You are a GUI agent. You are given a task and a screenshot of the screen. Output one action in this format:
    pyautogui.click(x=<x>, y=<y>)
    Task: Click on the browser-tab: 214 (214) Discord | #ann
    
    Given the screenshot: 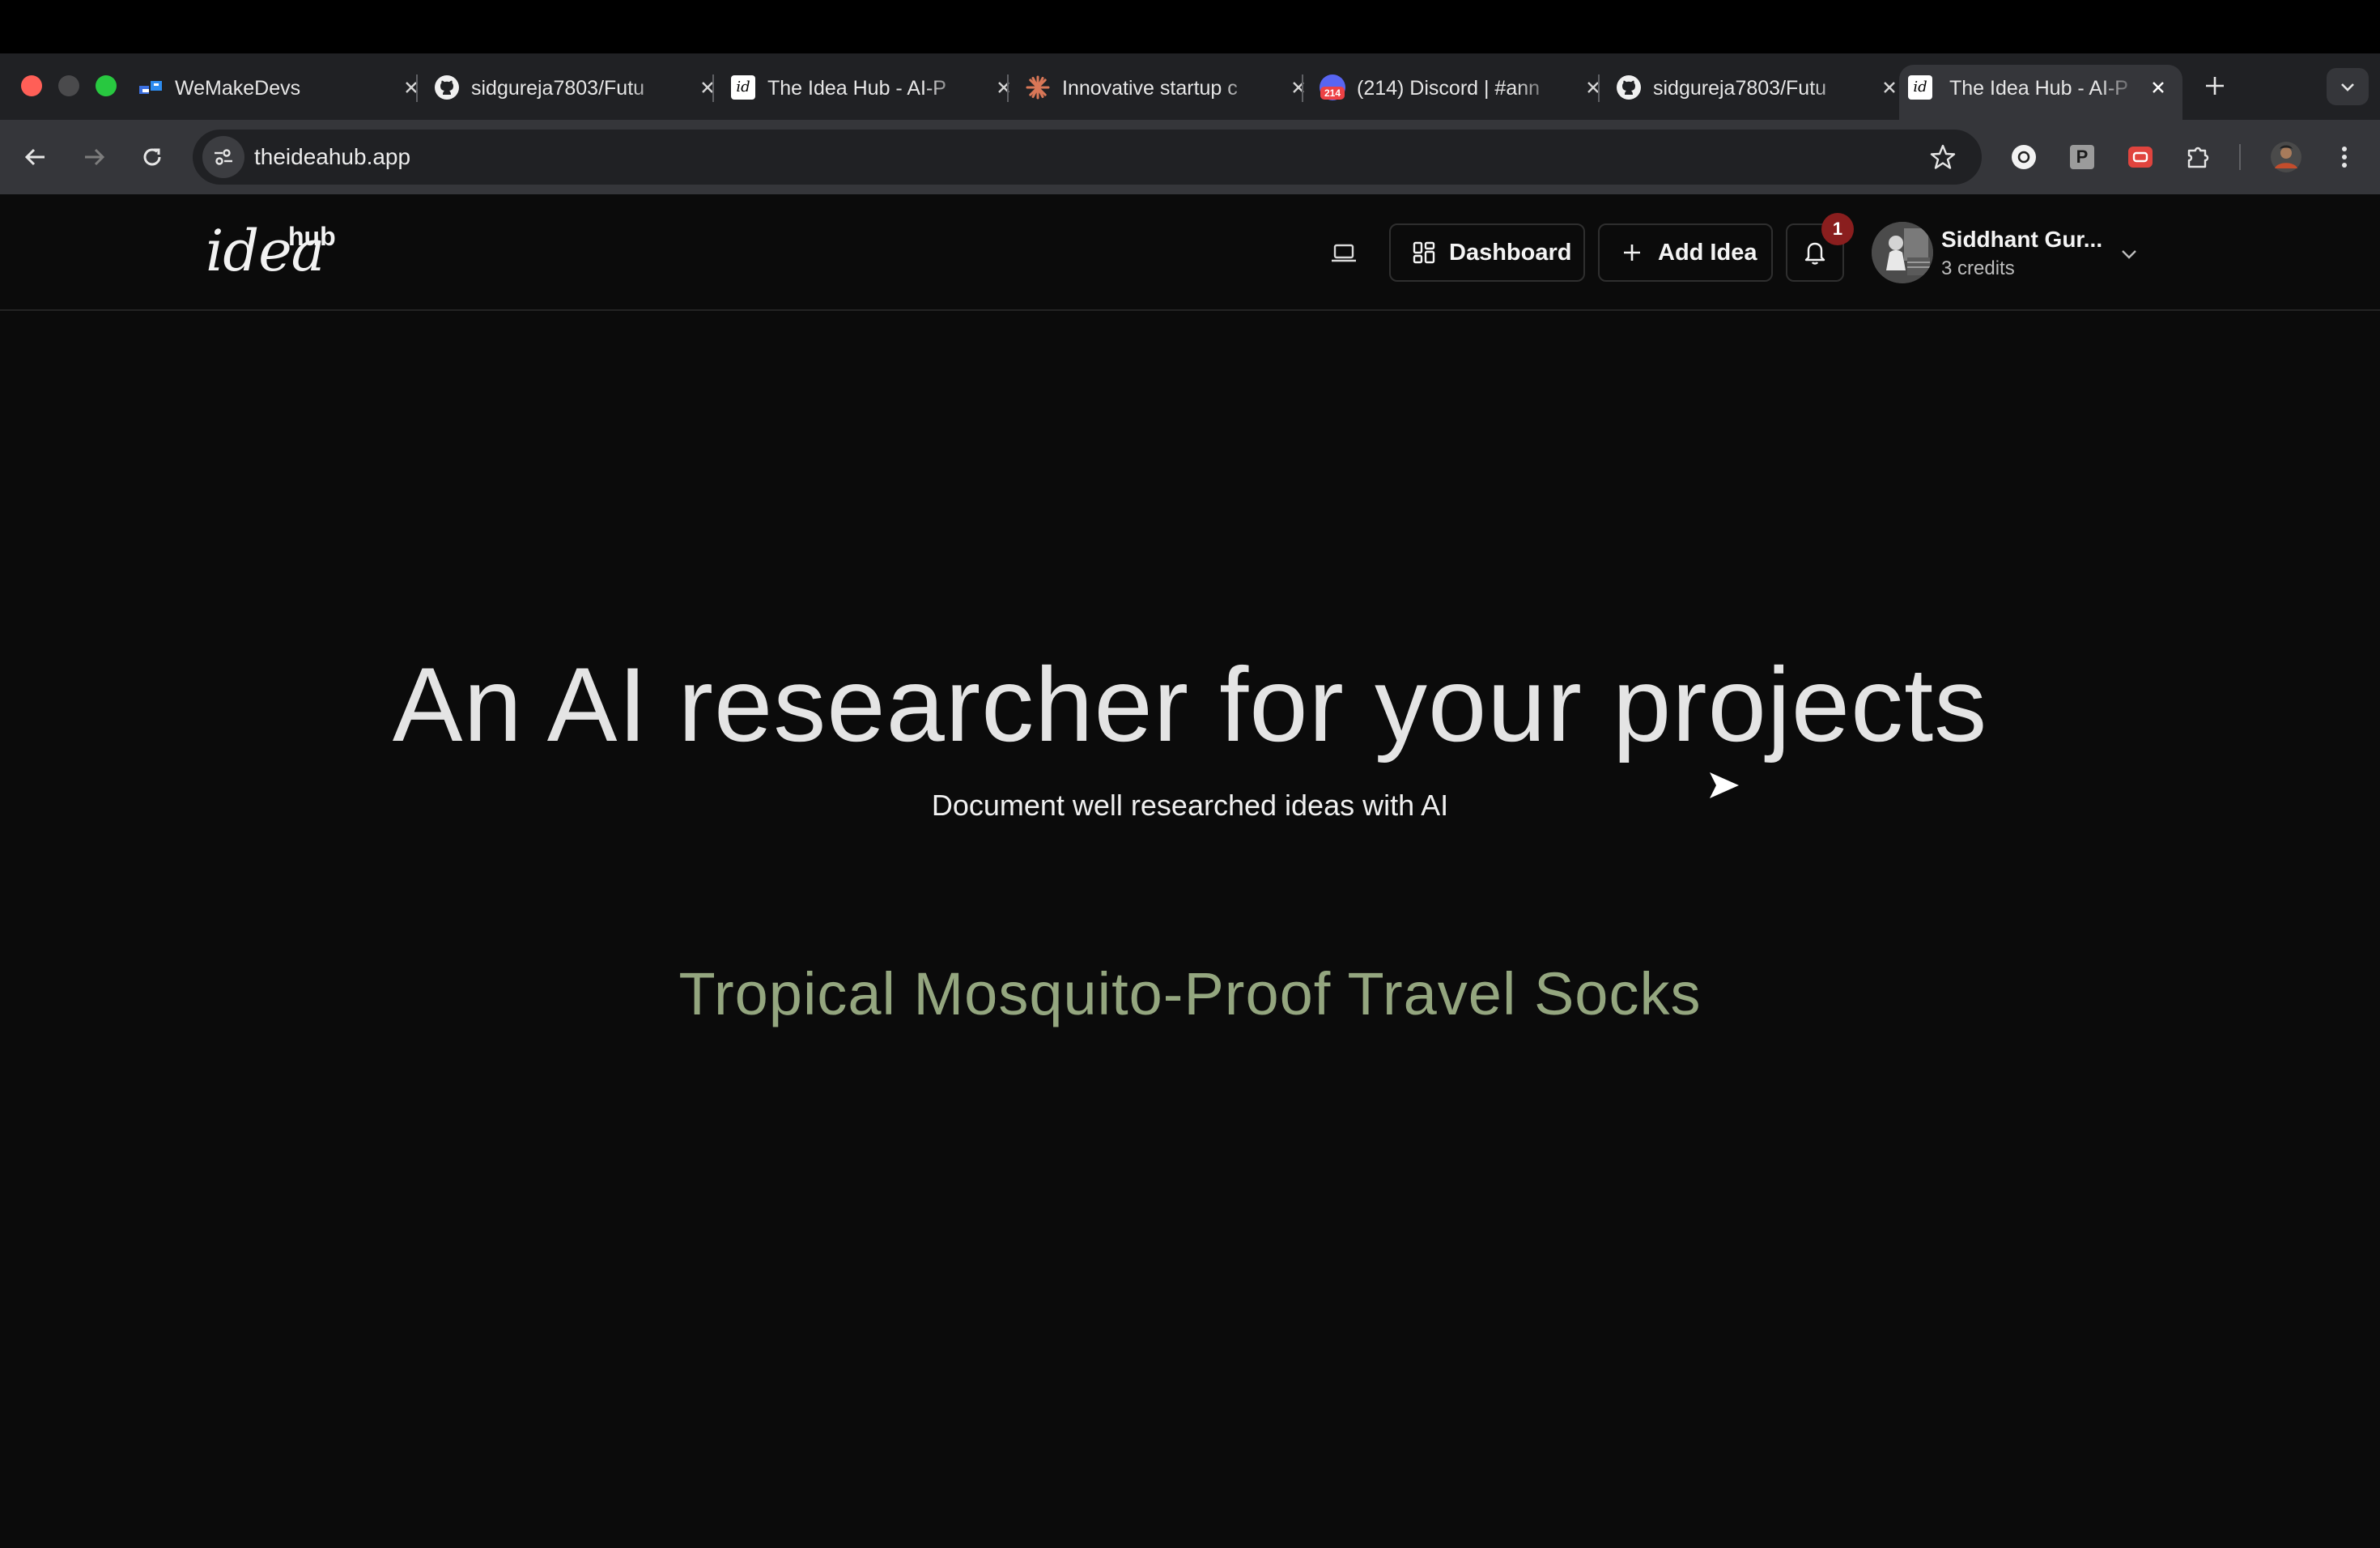 What is the action you would take?
    pyautogui.click(x=1463, y=92)
    